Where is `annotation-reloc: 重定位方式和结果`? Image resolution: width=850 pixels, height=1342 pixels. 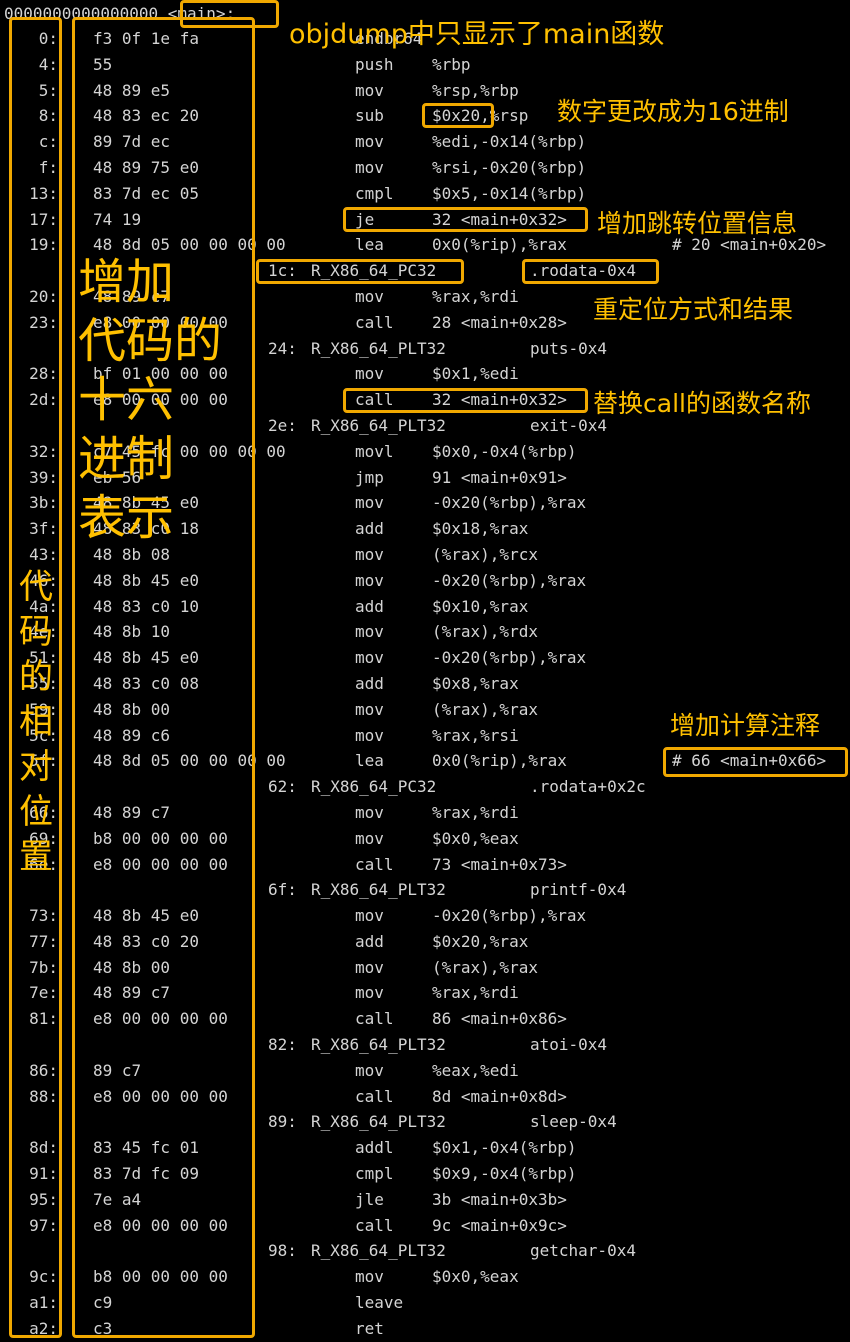
annotation-reloc: 重定位方式和结果 is located at coordinates (693, 309).